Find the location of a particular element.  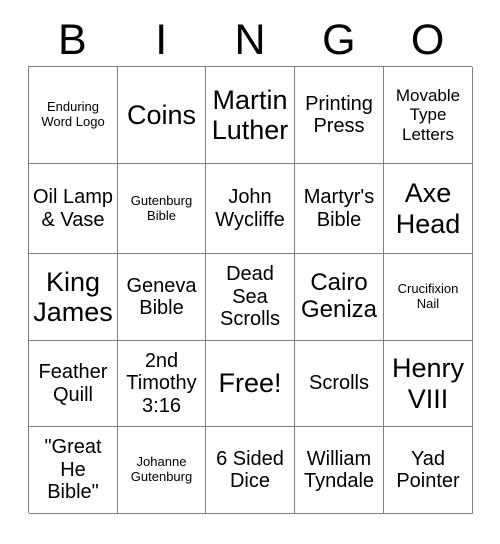

bingo-cell: Feather Quill is located at coordinates (73, 384).